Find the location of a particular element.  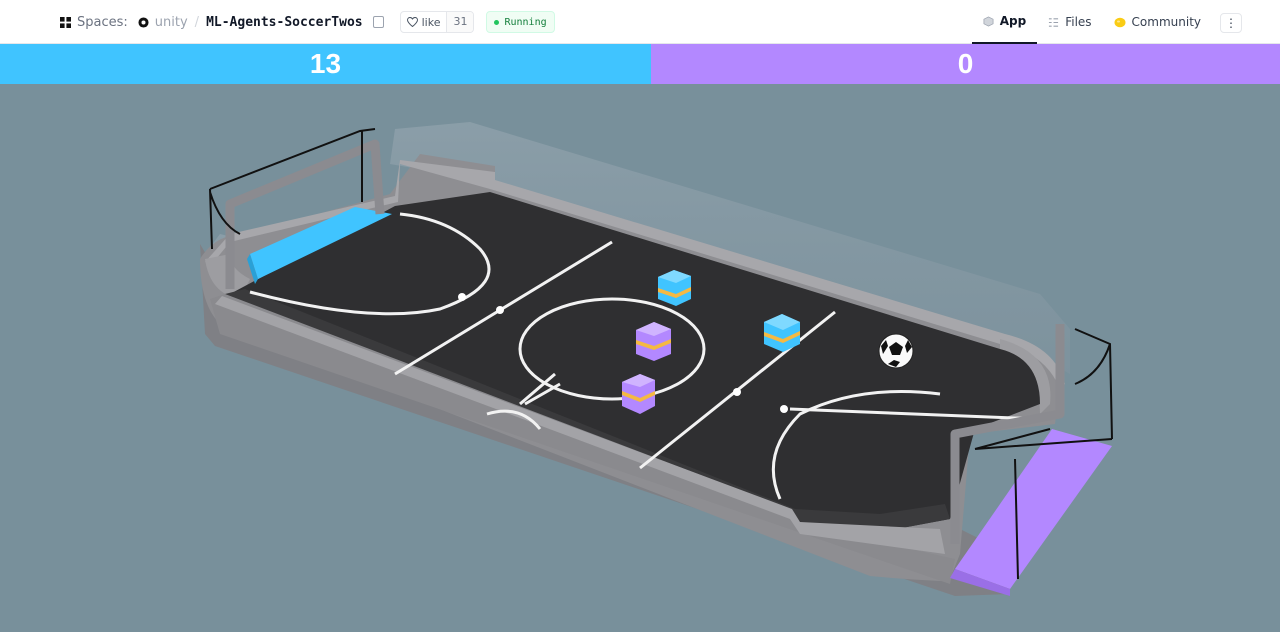

blue-team-score: 13 is located at coordinates (325, 64).